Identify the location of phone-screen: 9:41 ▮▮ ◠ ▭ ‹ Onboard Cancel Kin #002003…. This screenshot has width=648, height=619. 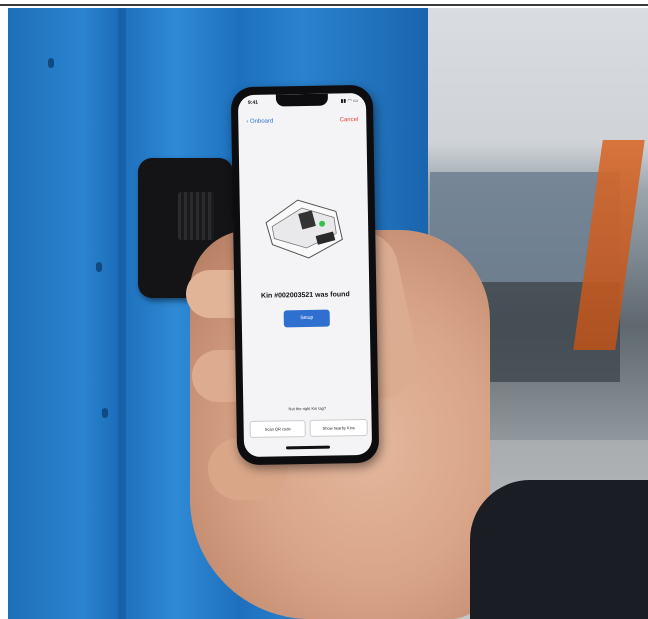
(305, 275).